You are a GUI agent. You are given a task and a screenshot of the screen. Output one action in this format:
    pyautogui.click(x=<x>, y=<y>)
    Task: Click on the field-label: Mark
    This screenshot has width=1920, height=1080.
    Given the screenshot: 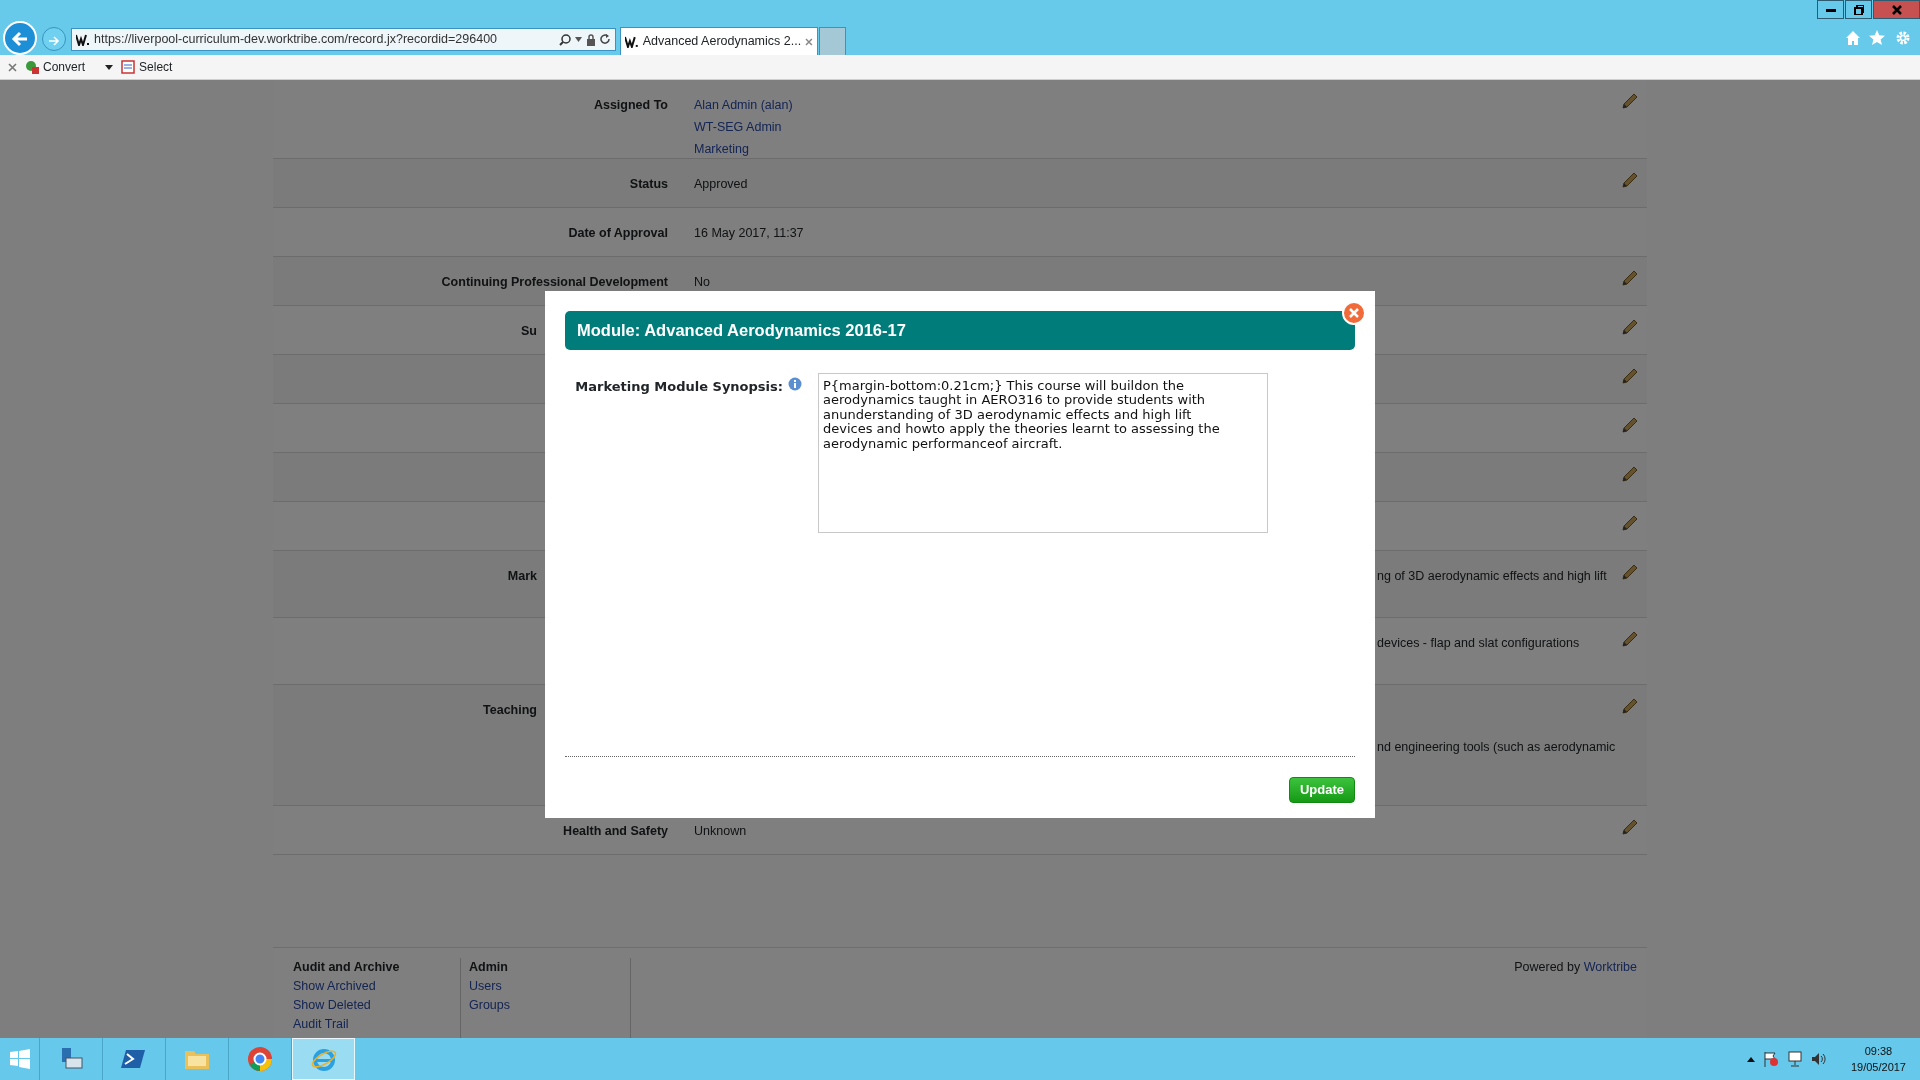 What is the action you would take?
    pyautogui.click(x=522, y=576)
    